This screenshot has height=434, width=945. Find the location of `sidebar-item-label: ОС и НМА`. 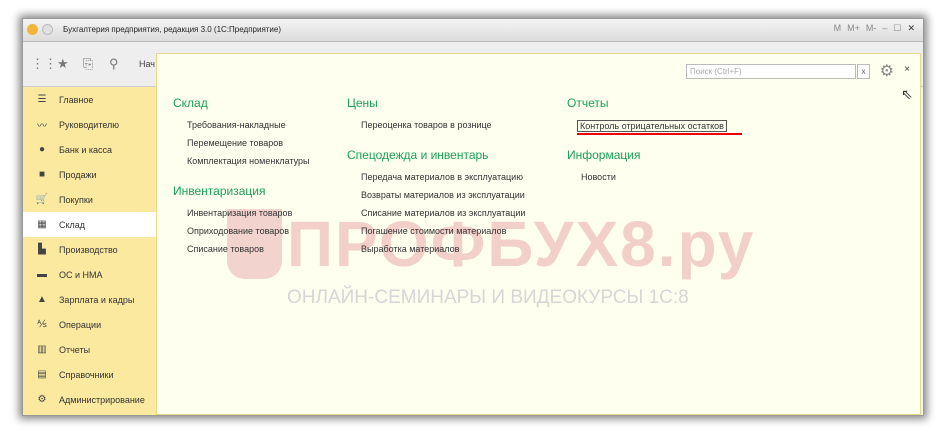

sidebar-item-label: ОС и НМА is located at coordinates (81, 274).